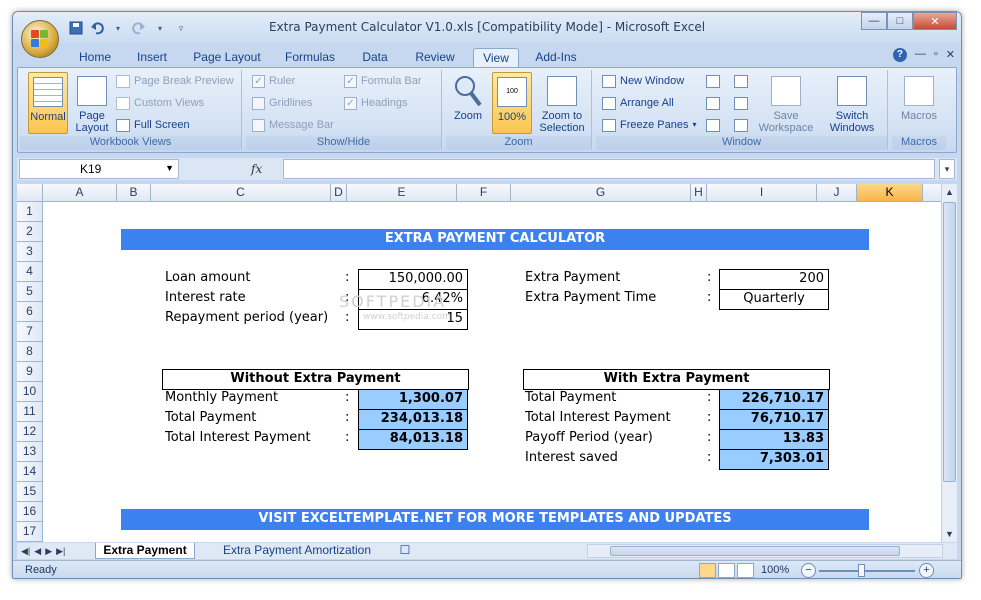  What do you see at coordinates (707, 570) in the screenshot?
I see `normal-view-shortcut-icon` at bounding box center [707, 570].